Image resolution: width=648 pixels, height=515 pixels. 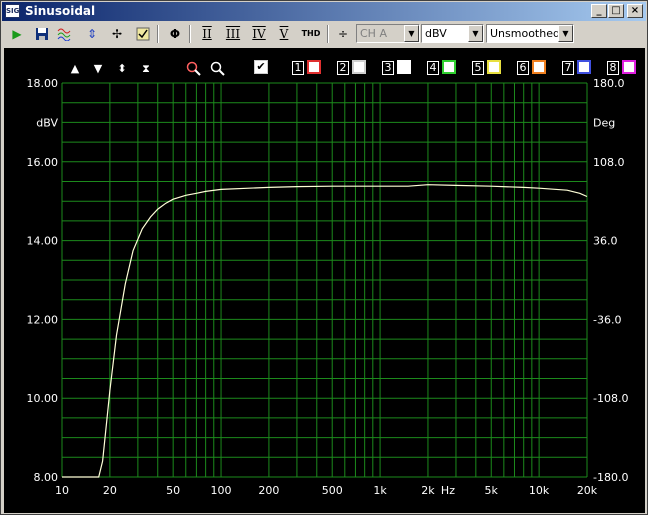 What do you see at coordinates (605, 241) in the screenshot?
I see `y2-tick-label: 36.0` at bounding box center [605, 241].